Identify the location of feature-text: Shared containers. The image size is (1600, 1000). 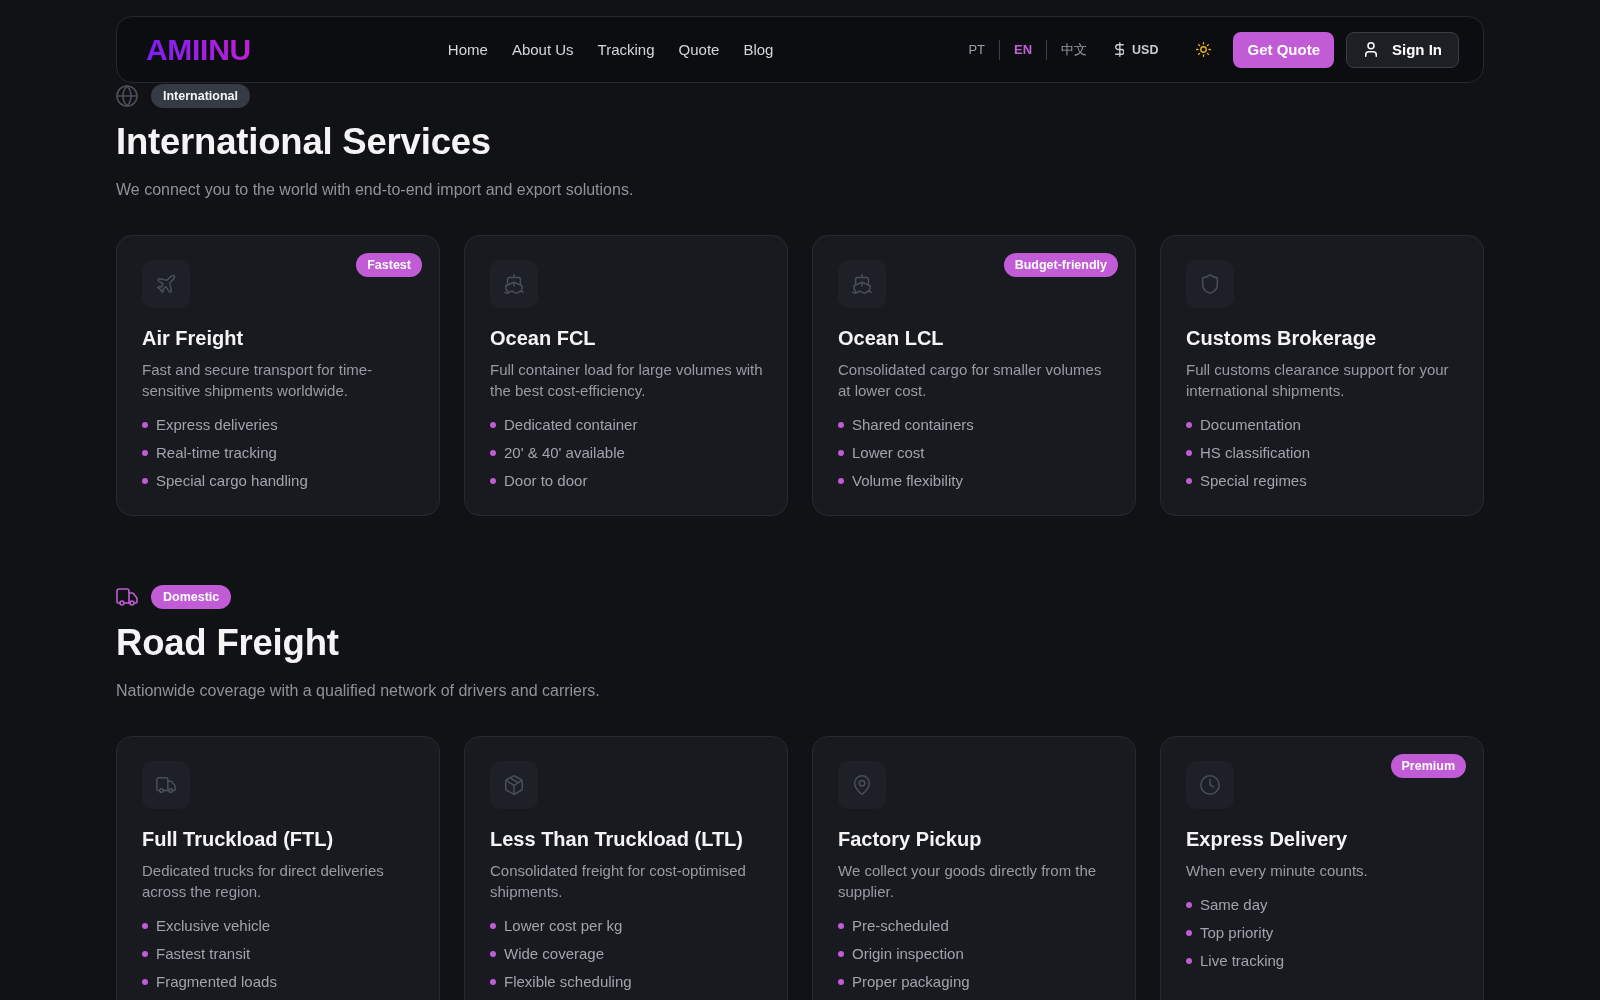
(913, 425).